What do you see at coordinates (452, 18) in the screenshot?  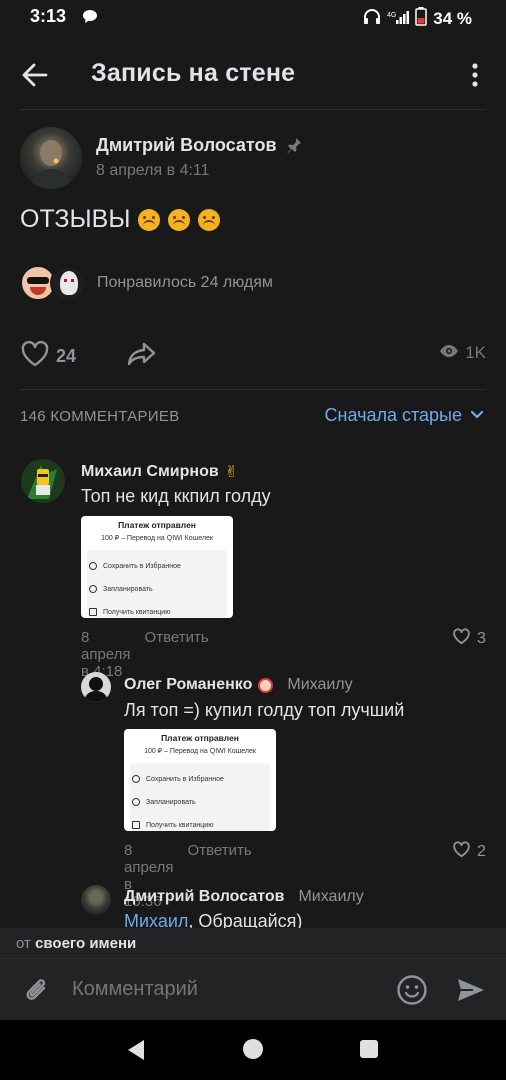 I see `battery-percent: 34 %` at bounding box center [452, 18].